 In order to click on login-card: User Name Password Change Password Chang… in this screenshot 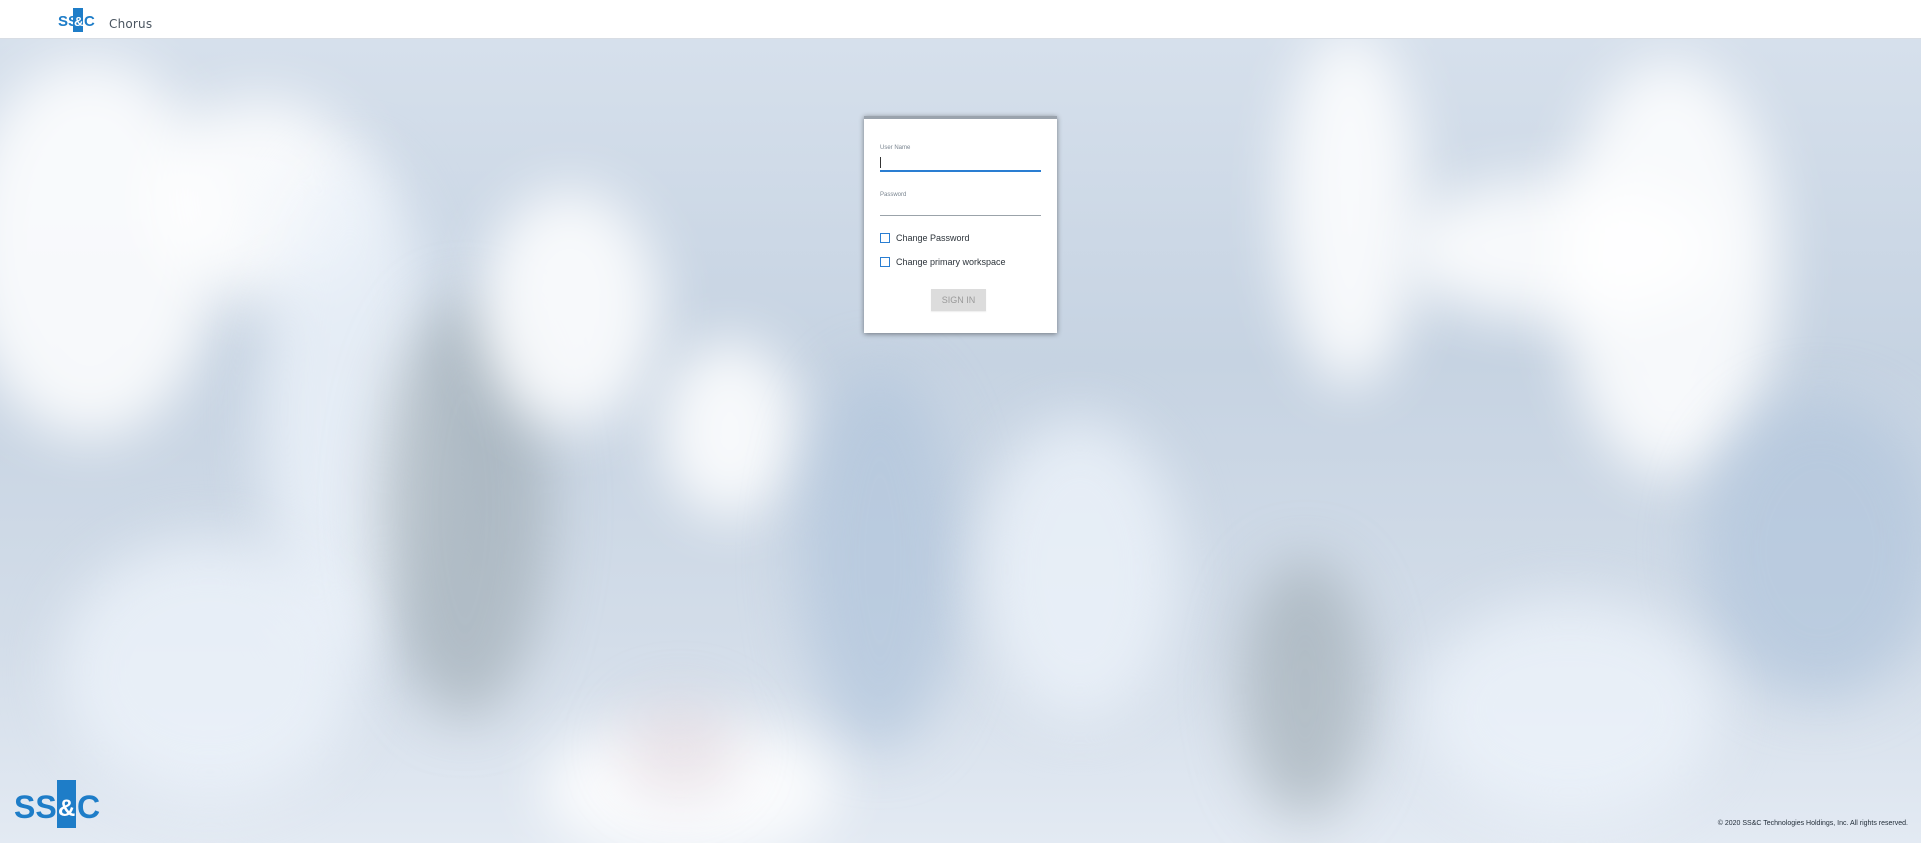, I will do `click(960, 224)`.